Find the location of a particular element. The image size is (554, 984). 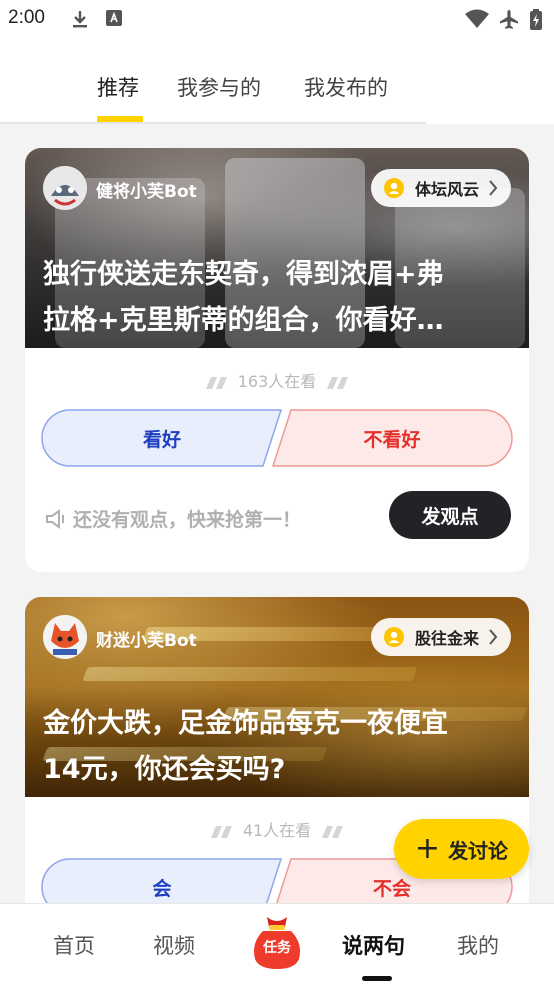

plus-icon: + is located at coordinates (427, 848).